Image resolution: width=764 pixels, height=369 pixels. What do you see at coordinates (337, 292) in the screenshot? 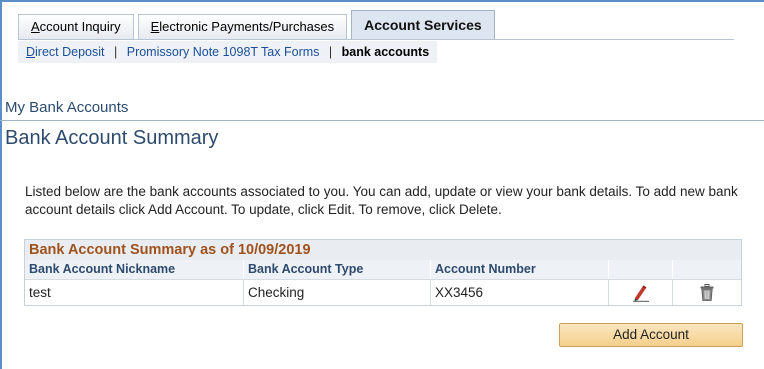
I see `cell-account-type: Checking` at bounding box center [337, 292].